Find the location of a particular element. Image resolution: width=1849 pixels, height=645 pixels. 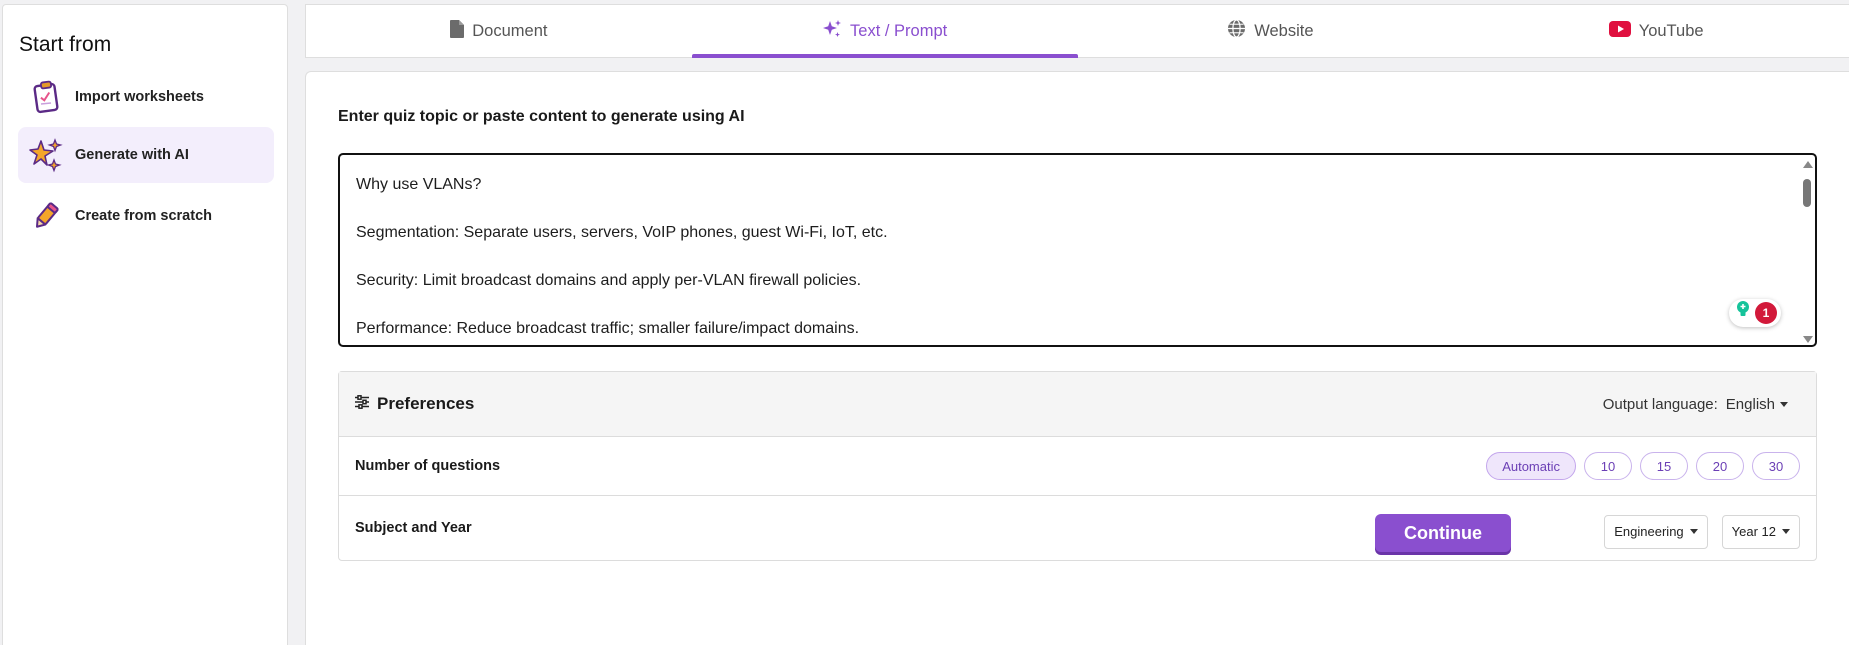

chip-20: 20 is located at coordinates (1720, 466).